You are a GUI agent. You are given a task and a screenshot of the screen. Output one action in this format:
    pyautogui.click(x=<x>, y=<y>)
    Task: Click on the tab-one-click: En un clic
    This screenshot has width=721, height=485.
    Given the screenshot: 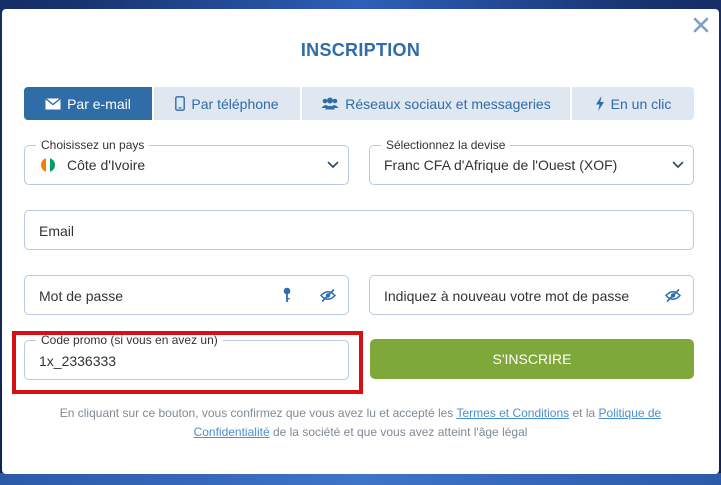 What is the action you would take?
    pyautogui.click(x=633, y=103)
    